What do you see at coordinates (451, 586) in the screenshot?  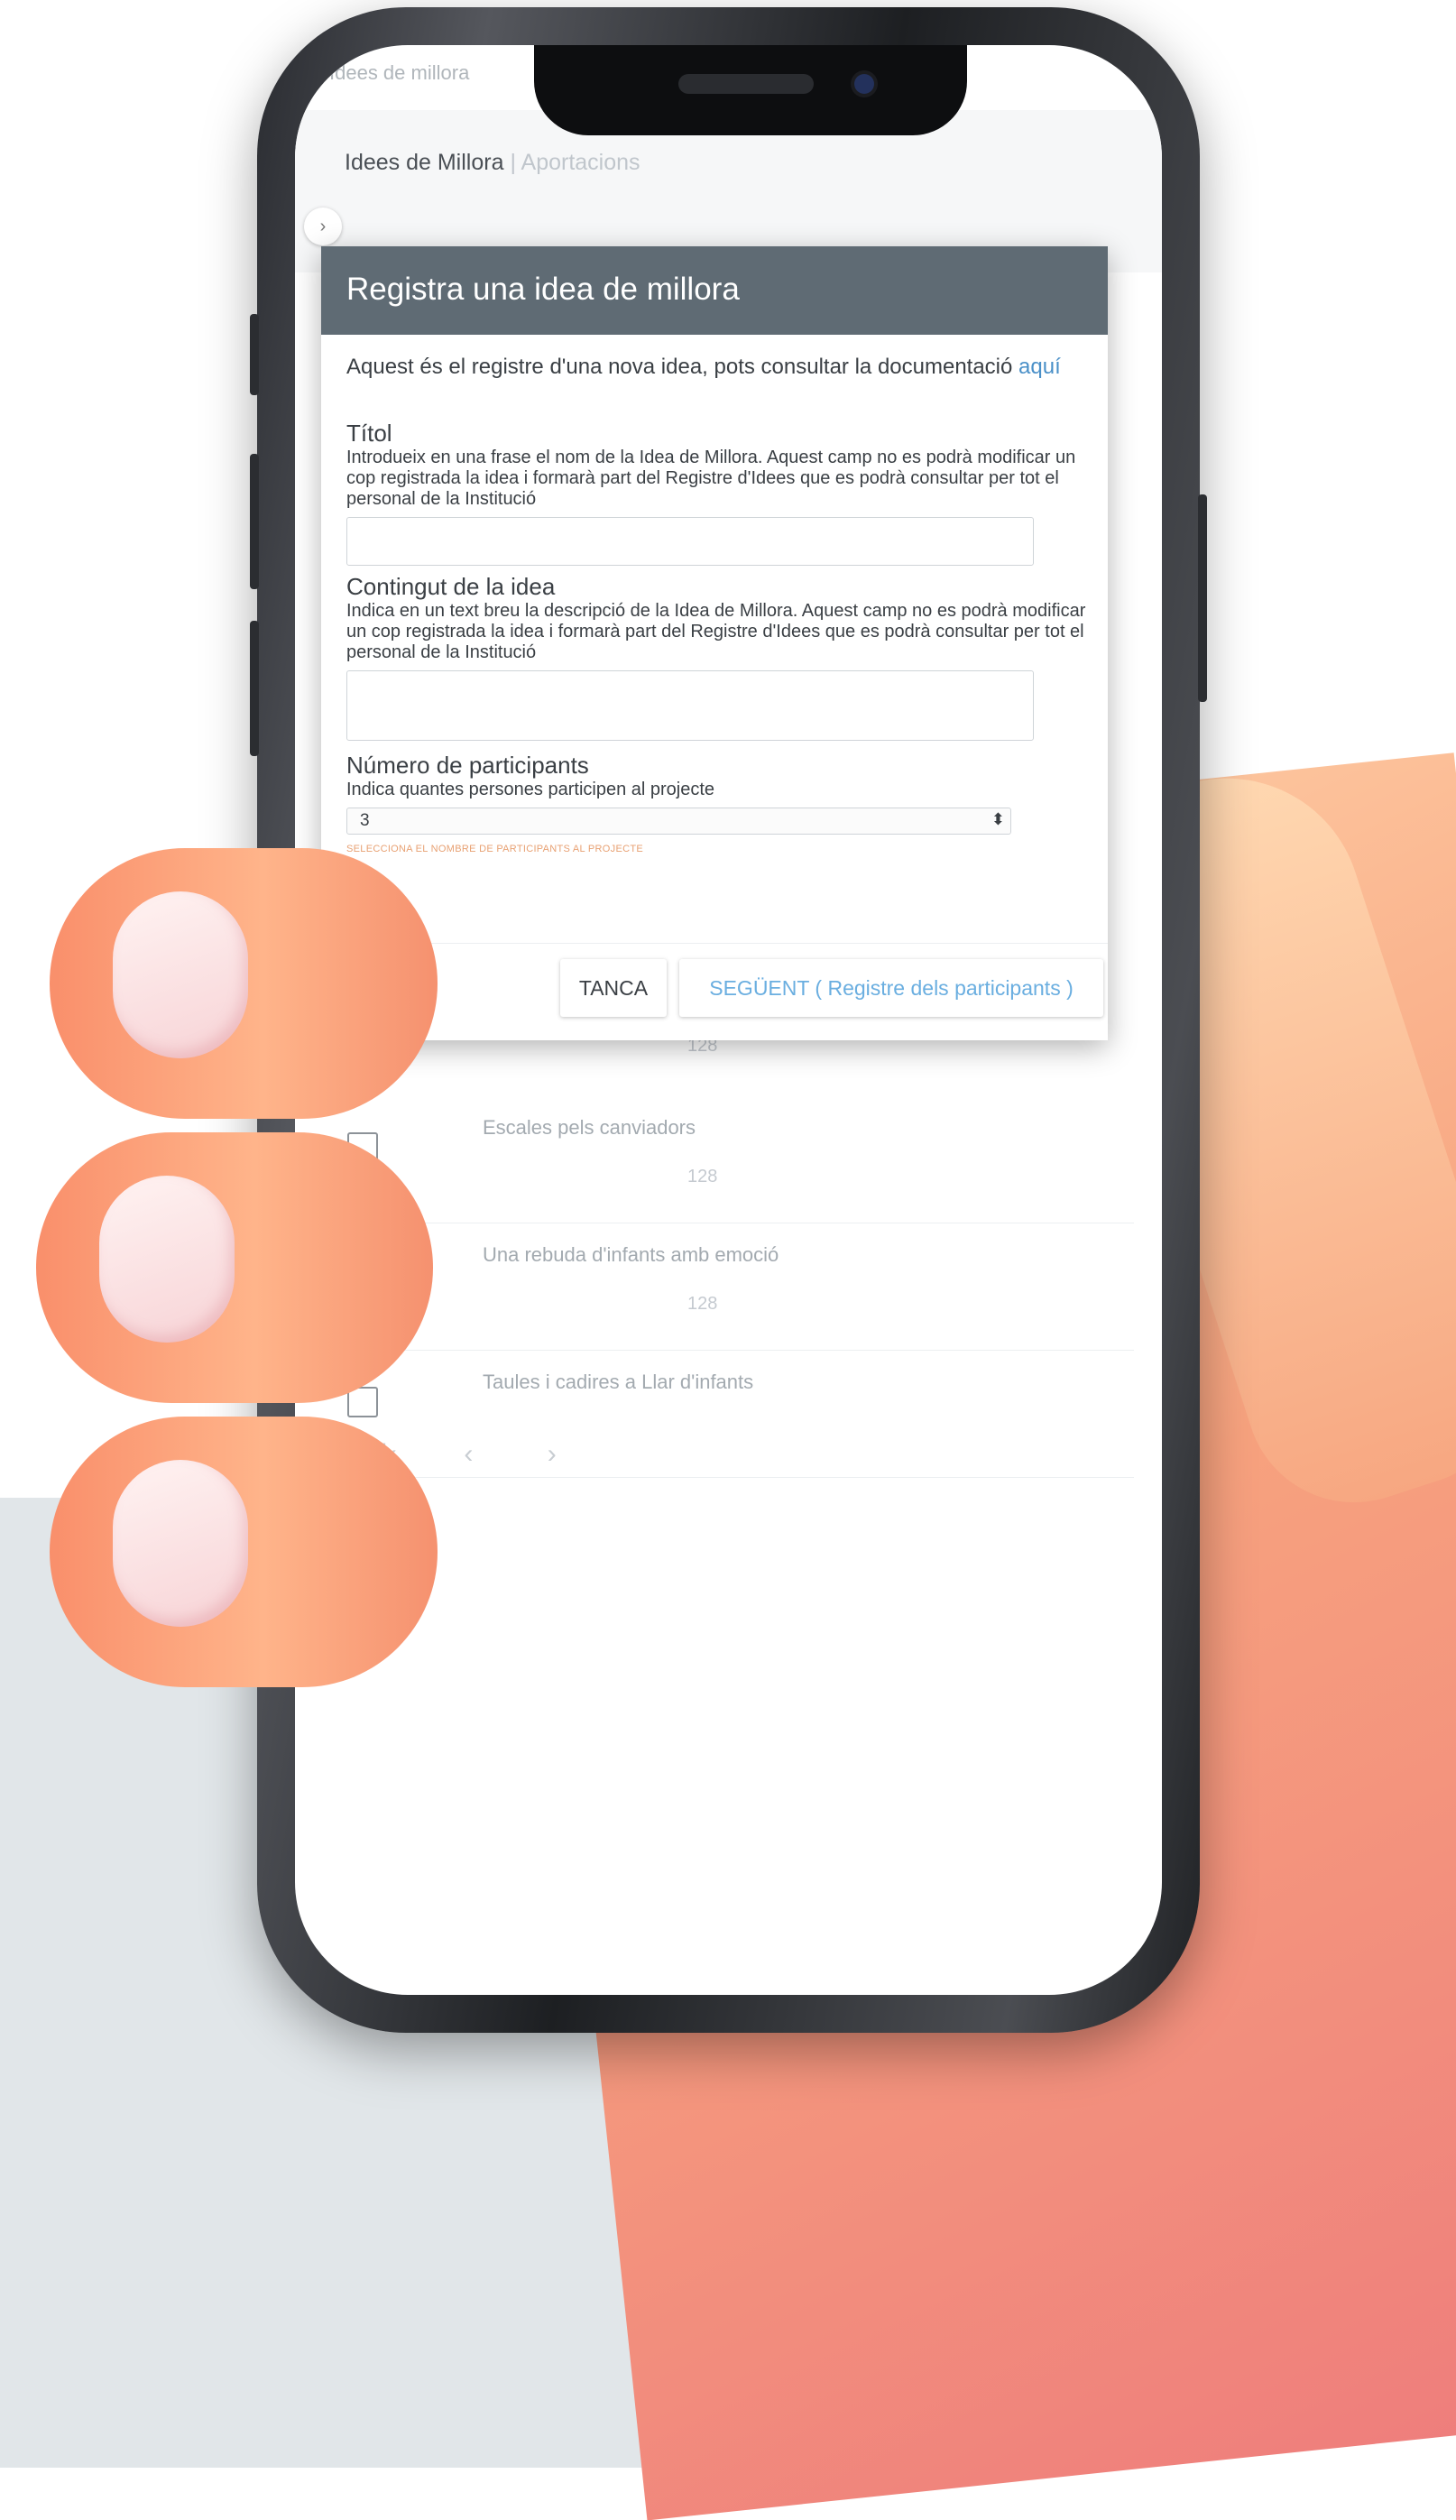 I see `content-label: Contingut de la idea` at bounding box center [451, 586].